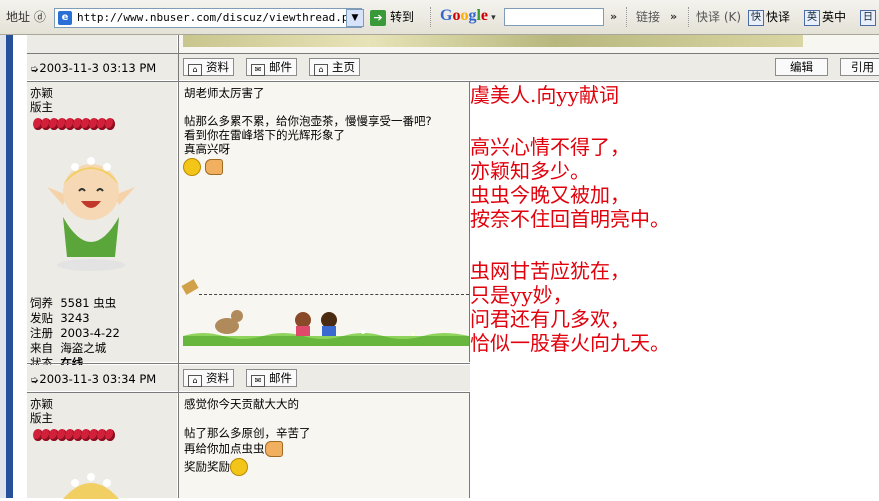 This screenshot has height=501, width=879. Describe the element at coordinates (178, 266) in the screenshot. I see `column-divider` at that location.